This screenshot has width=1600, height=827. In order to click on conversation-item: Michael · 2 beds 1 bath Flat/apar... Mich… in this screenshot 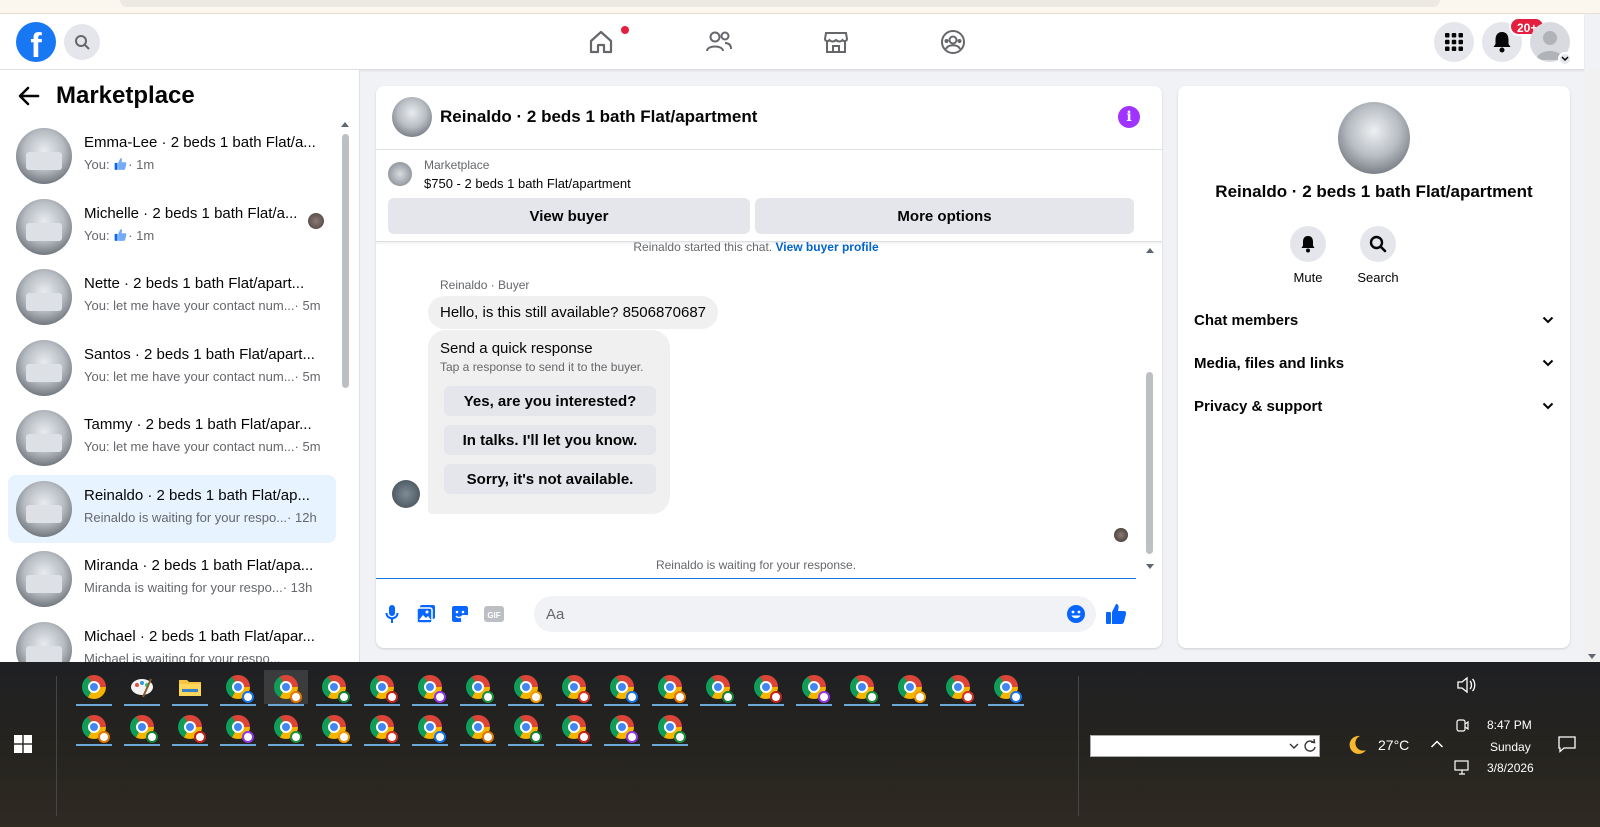, I will do `click(172, 639)`.